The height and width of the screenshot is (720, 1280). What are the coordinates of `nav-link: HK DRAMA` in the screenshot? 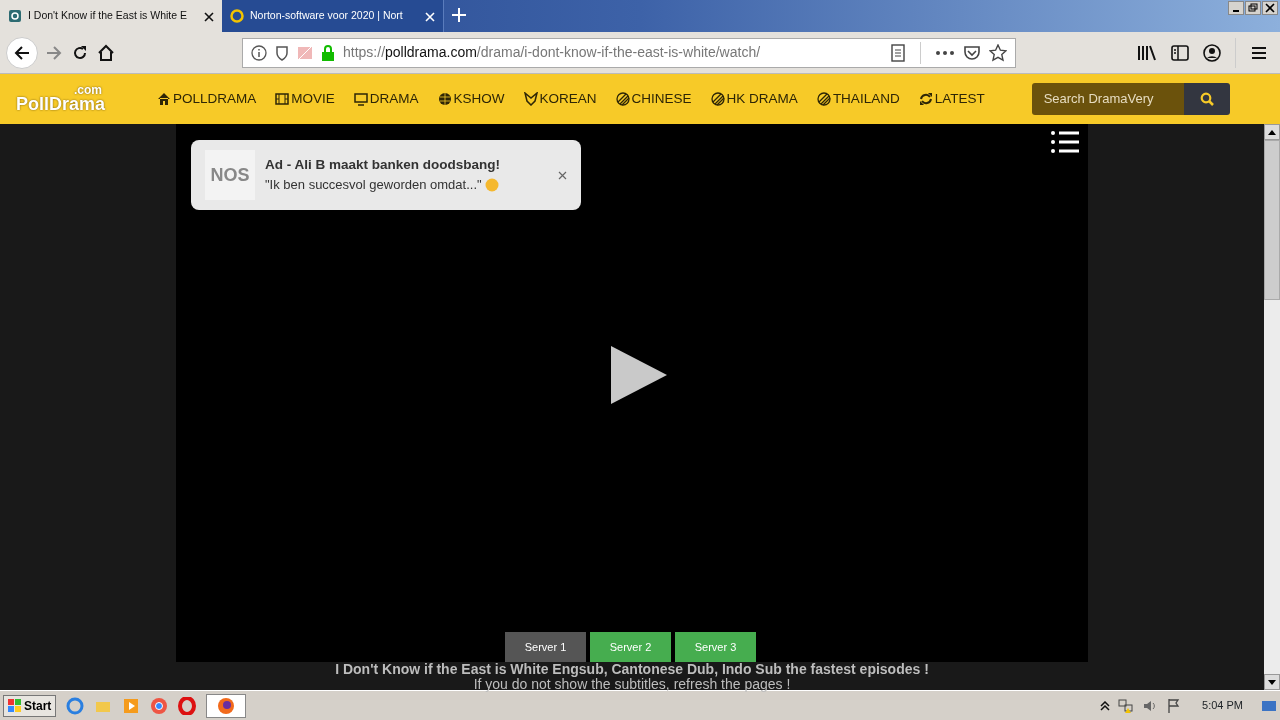 It's located at (754, 99).